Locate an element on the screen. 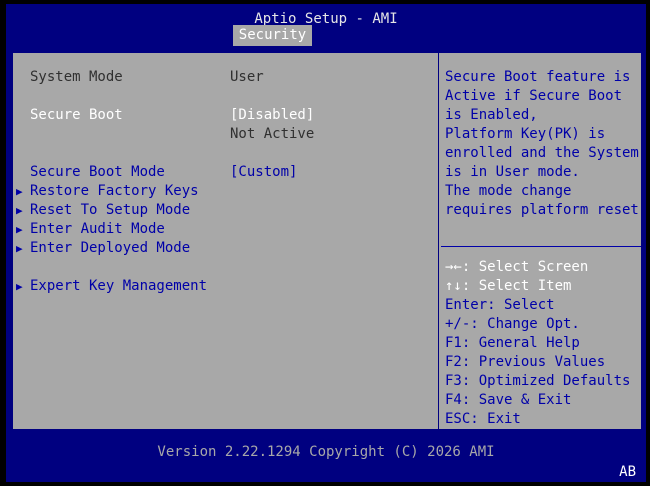 The image size is (650, 486). menu-expert-key-management: Expert Key Management is located at coordinates (118, 286).